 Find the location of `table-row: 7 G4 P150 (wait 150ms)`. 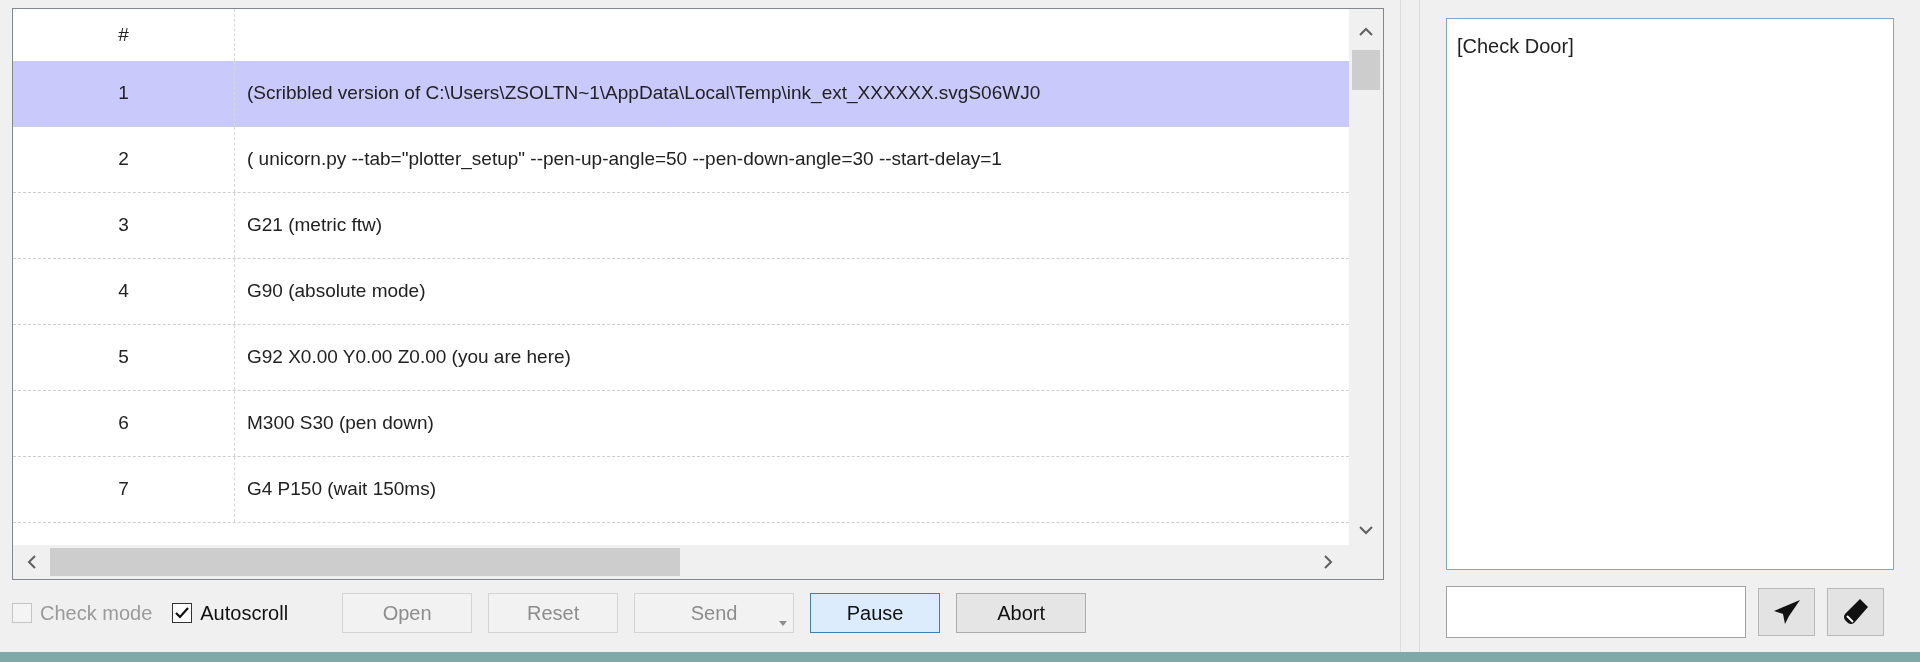

table-row: 7 G4 P150 (wait 150ms) is located at coordinates (681, 490).